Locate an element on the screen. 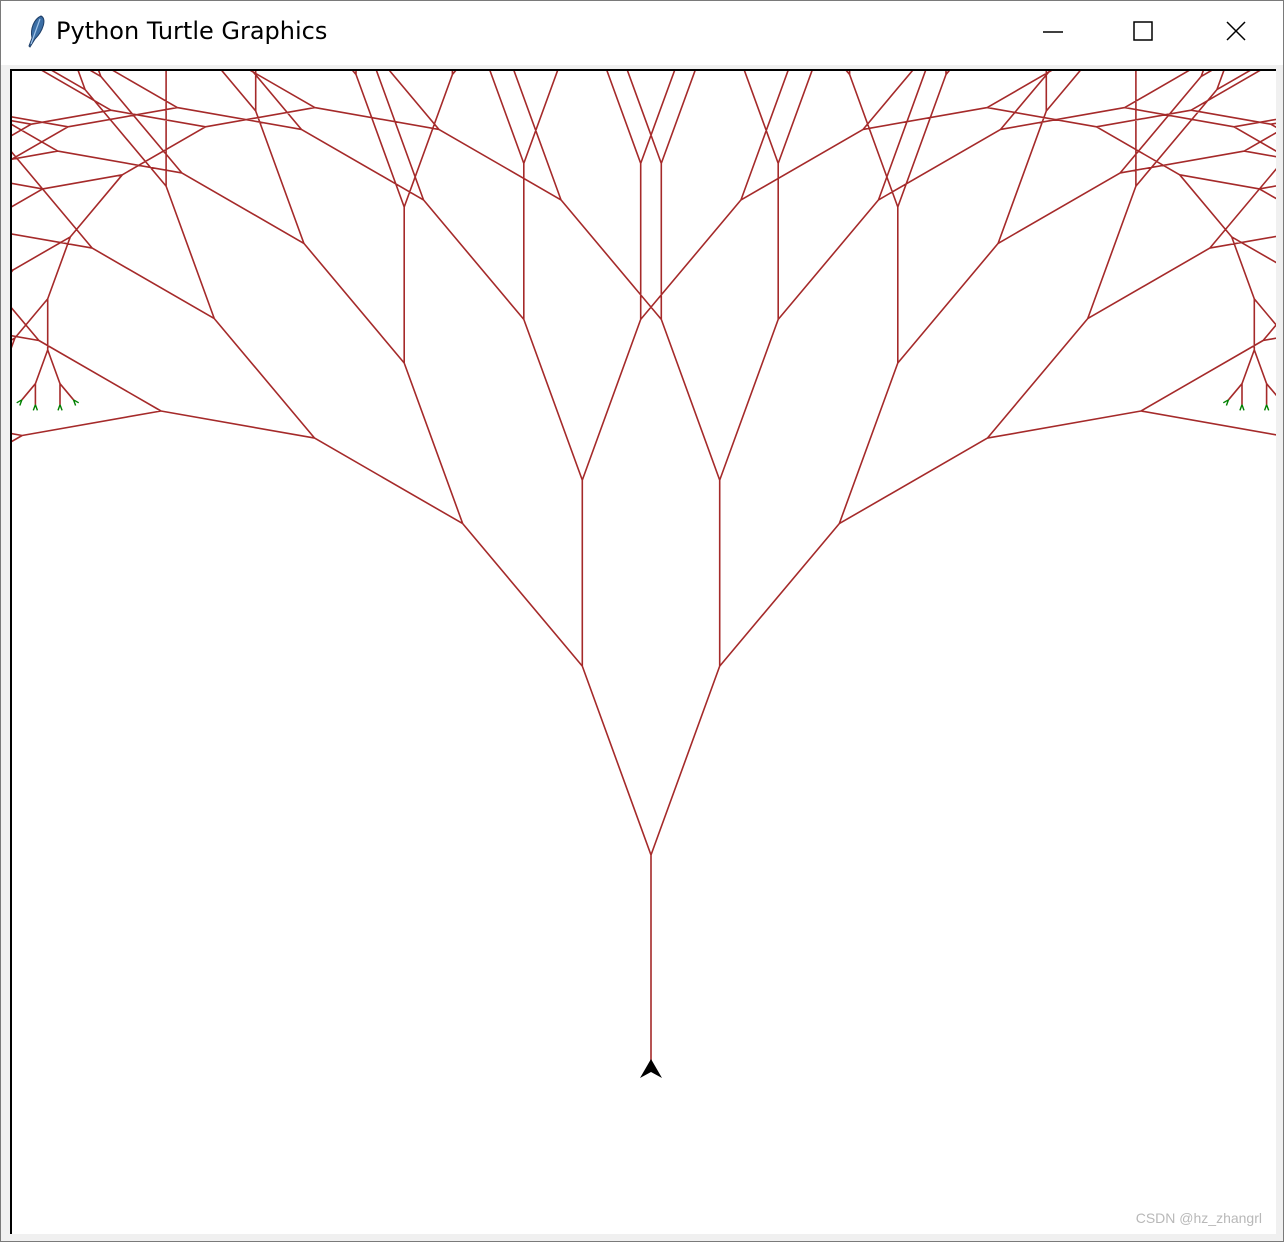 The image size is (1284, 1242). maximize-icon is located at coordinates (1143, 31).